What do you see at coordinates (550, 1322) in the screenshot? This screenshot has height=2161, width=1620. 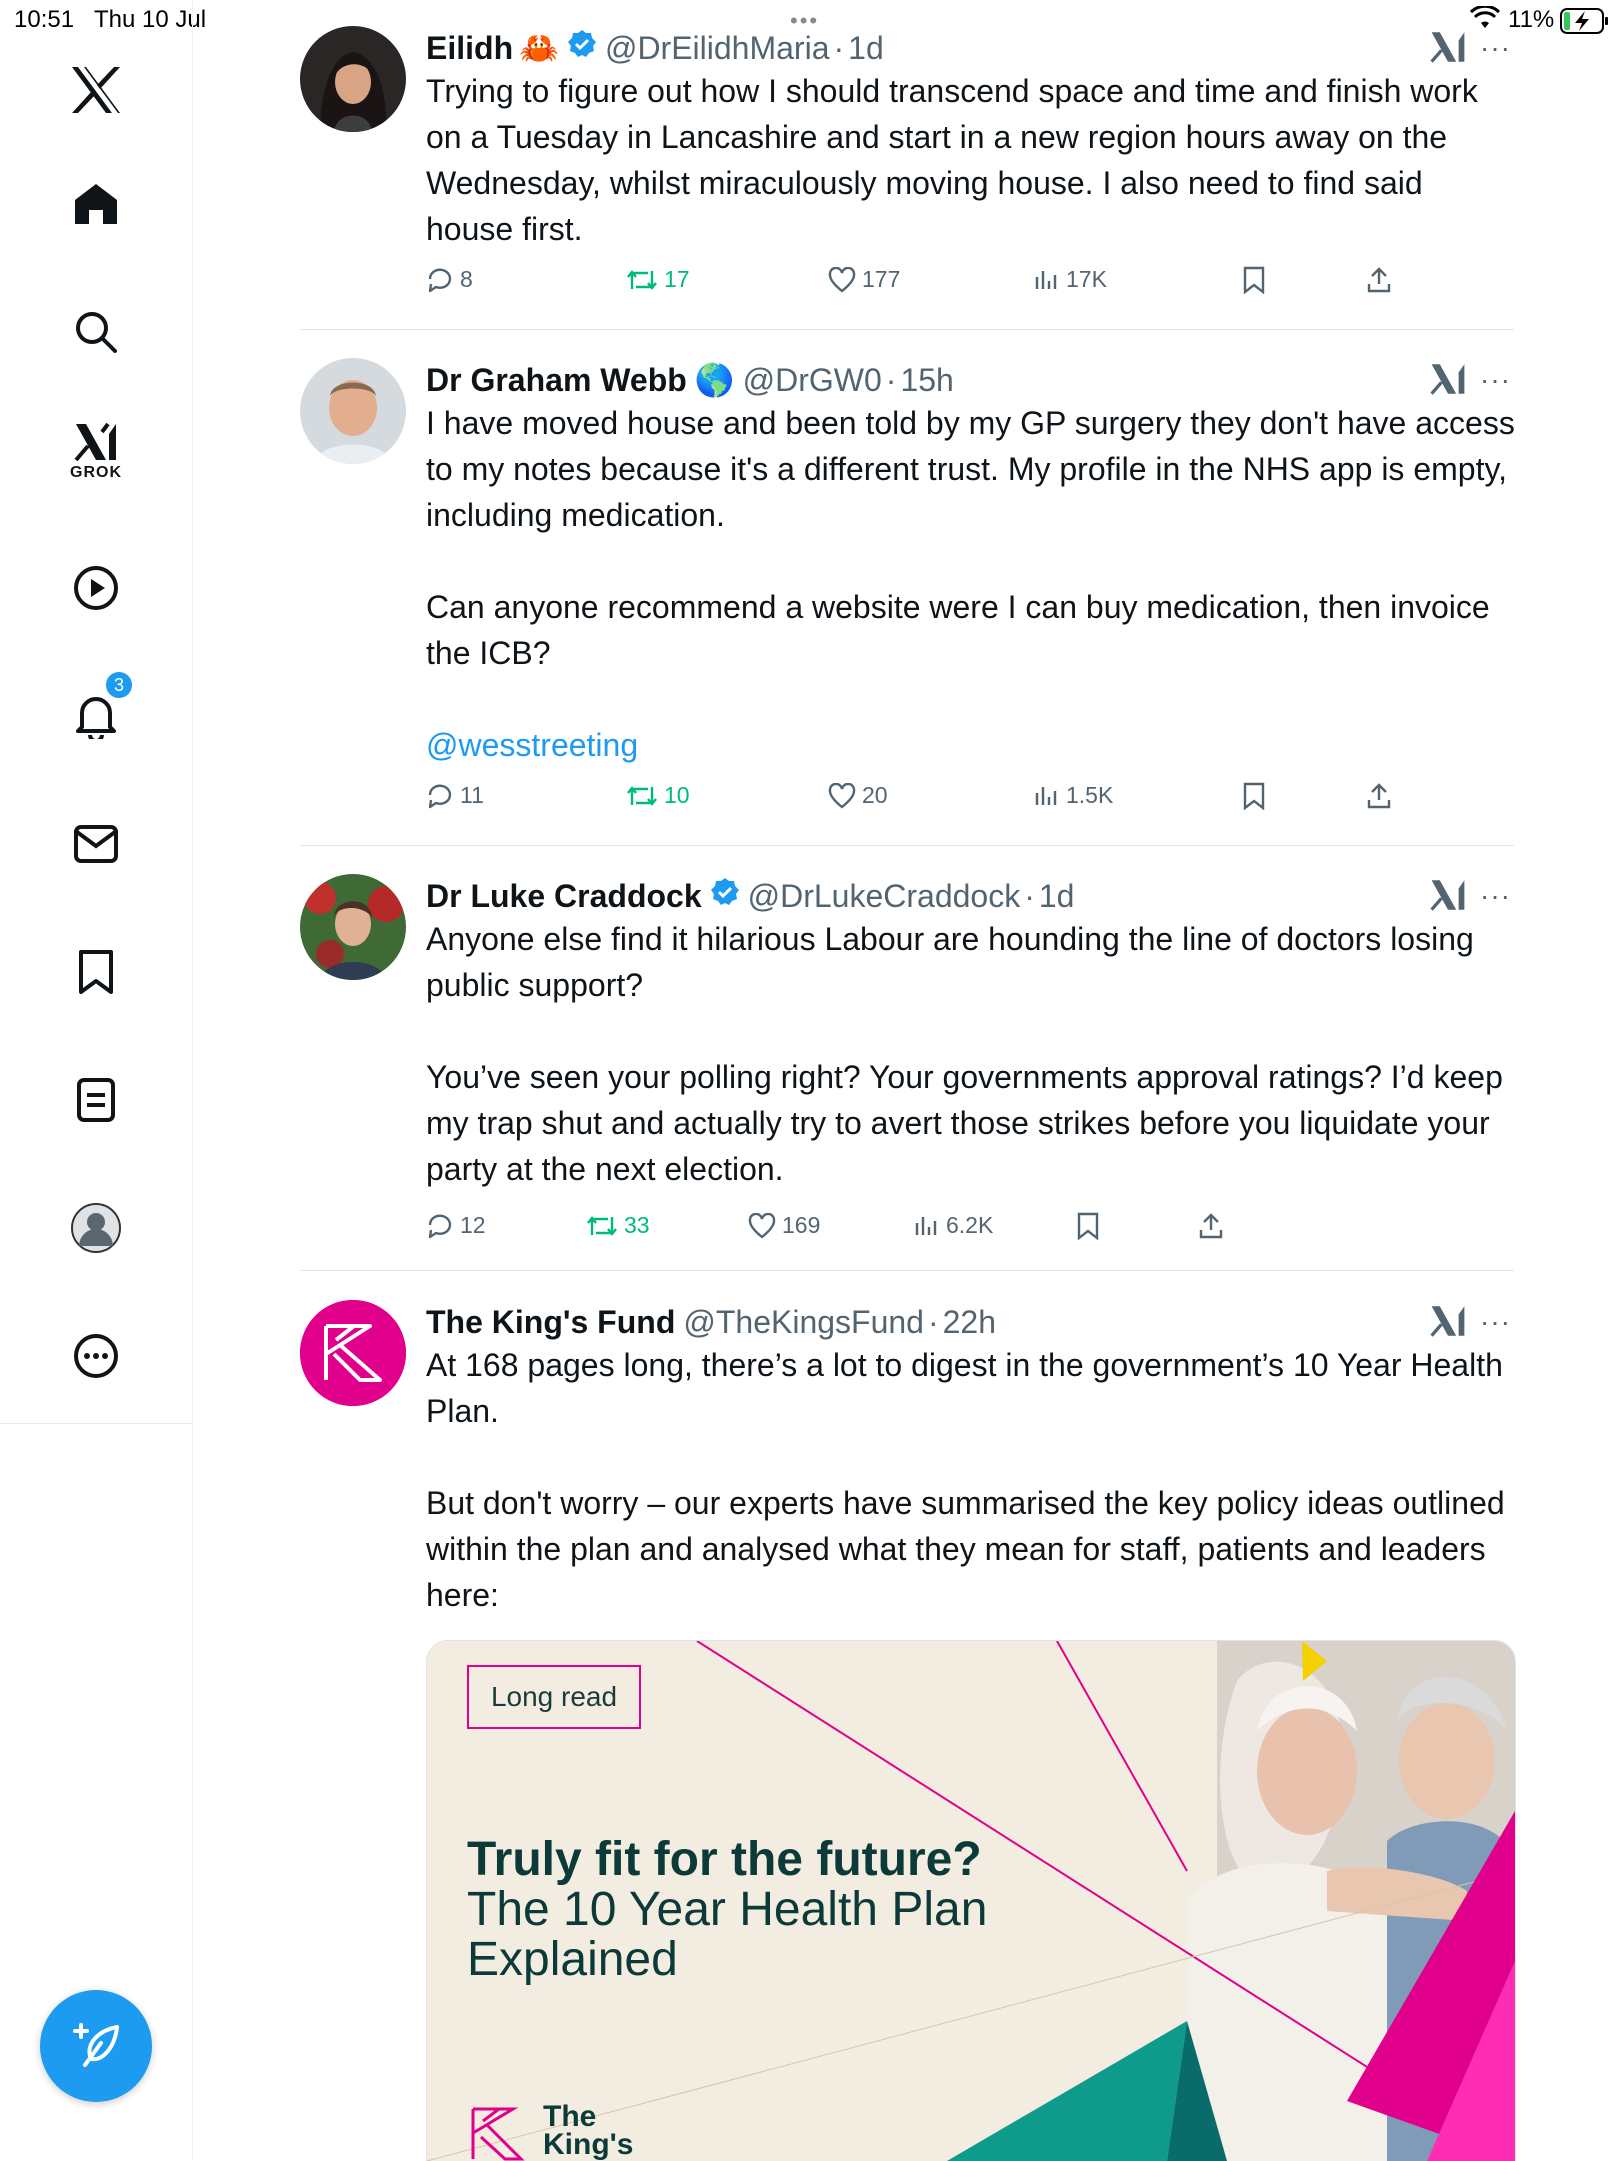 I see `author-name: The King's Fund` at bounding box center [550, 1322].